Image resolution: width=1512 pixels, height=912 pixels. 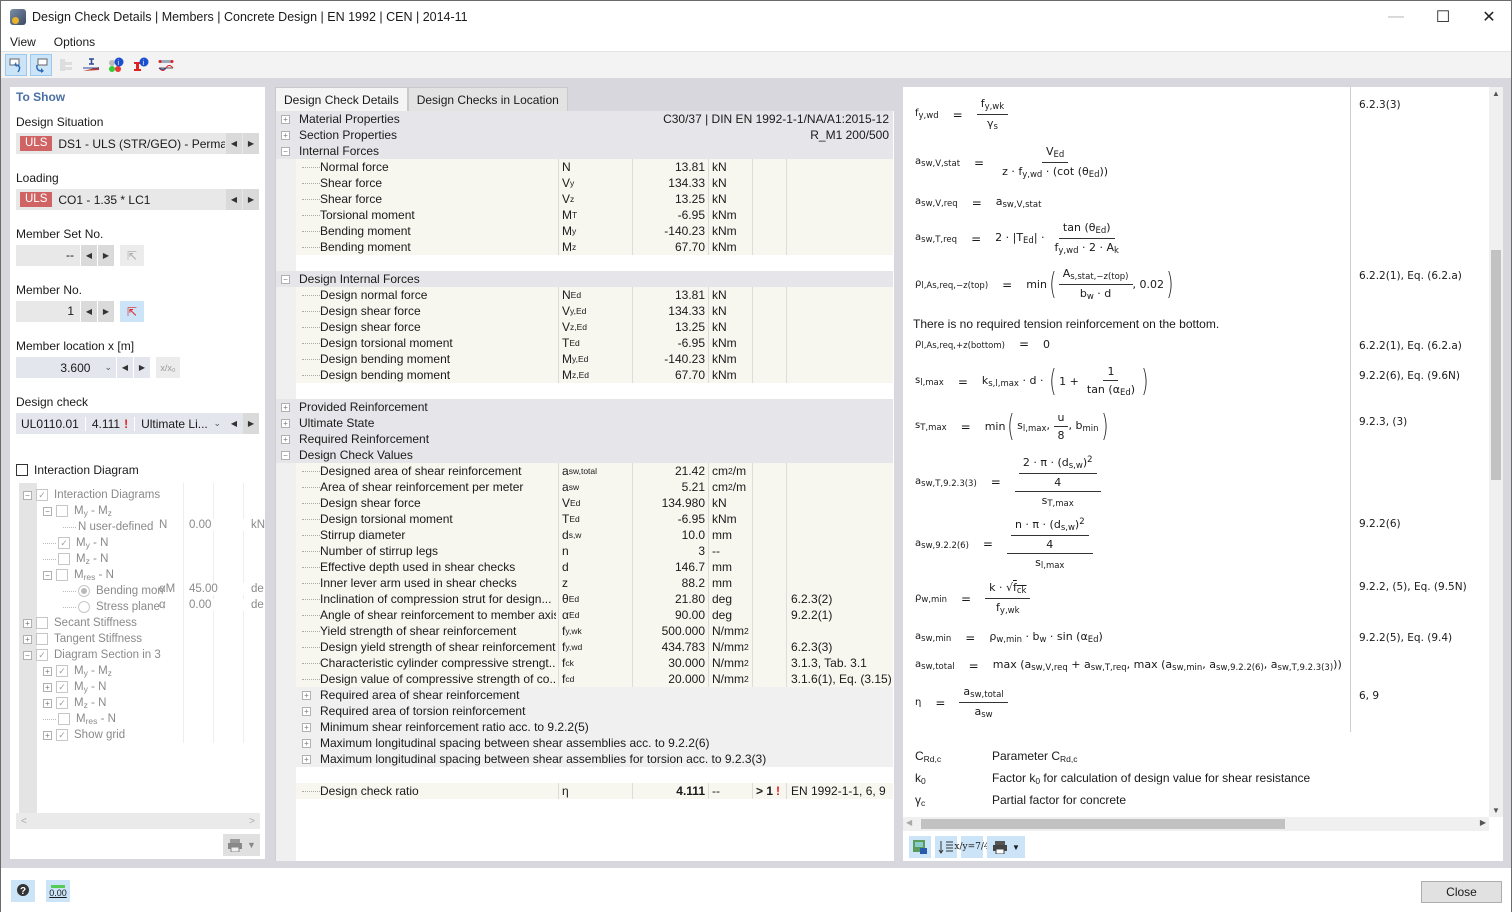 I want to click on prev-member-set-button: ◀, so click(x=89, y=255).